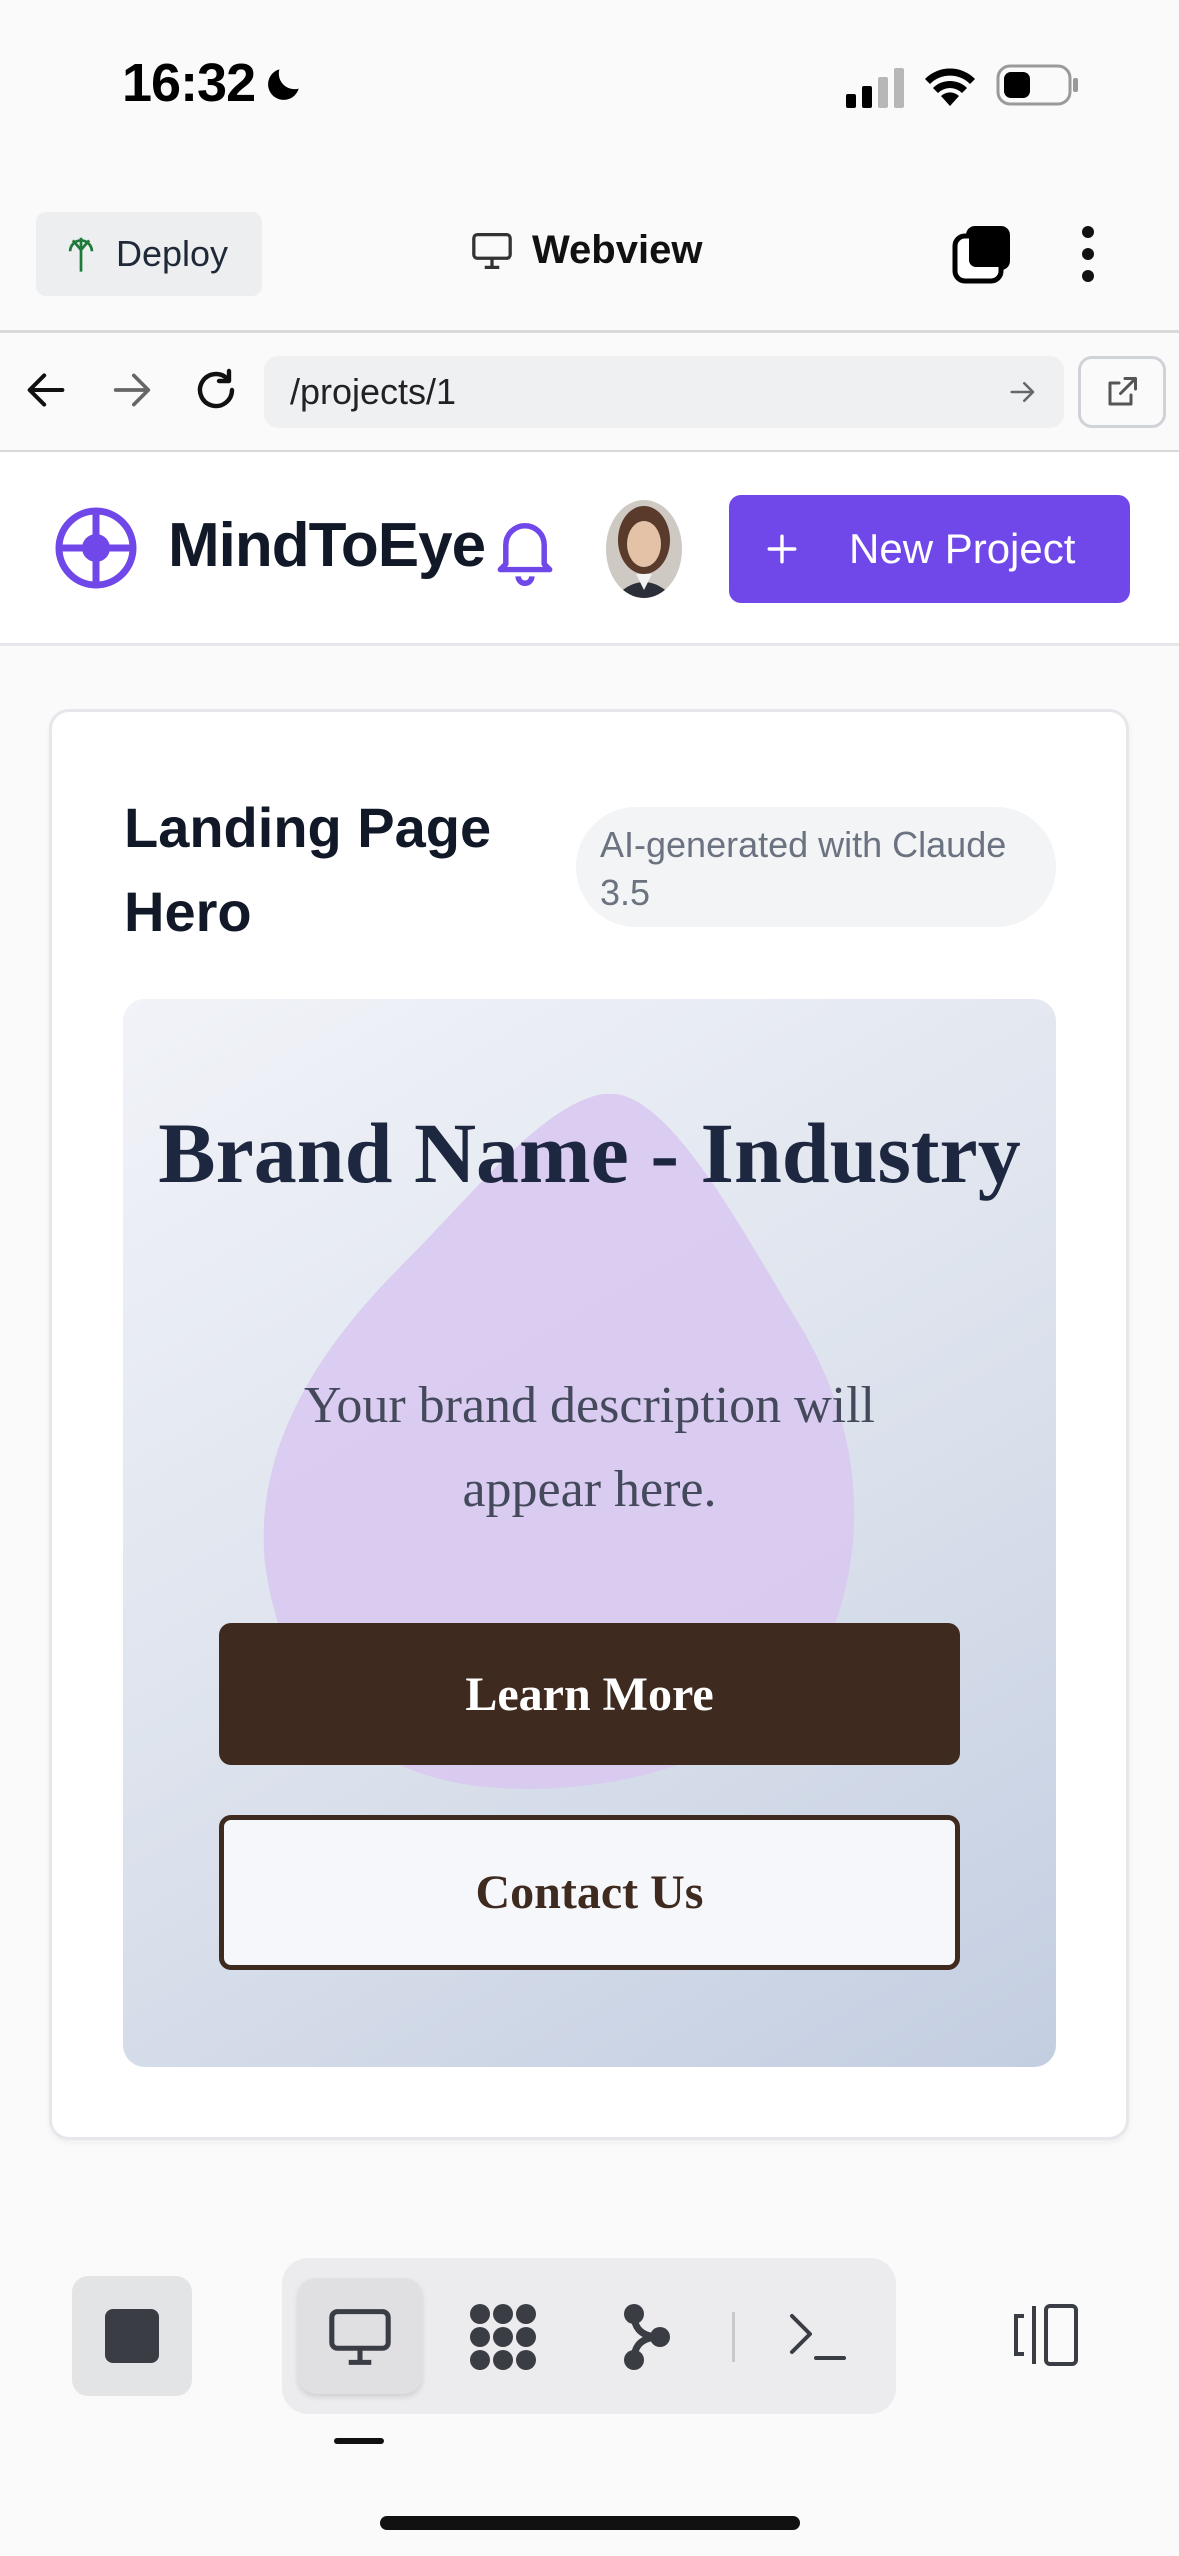 This screenshot has width=1179, height=2556. I want to click on status-time: 16:32, so click(189, 83).